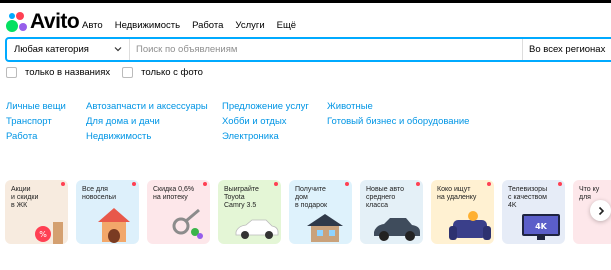  I want to click on filter-titles-only: только в названиях, so click(58, 72).